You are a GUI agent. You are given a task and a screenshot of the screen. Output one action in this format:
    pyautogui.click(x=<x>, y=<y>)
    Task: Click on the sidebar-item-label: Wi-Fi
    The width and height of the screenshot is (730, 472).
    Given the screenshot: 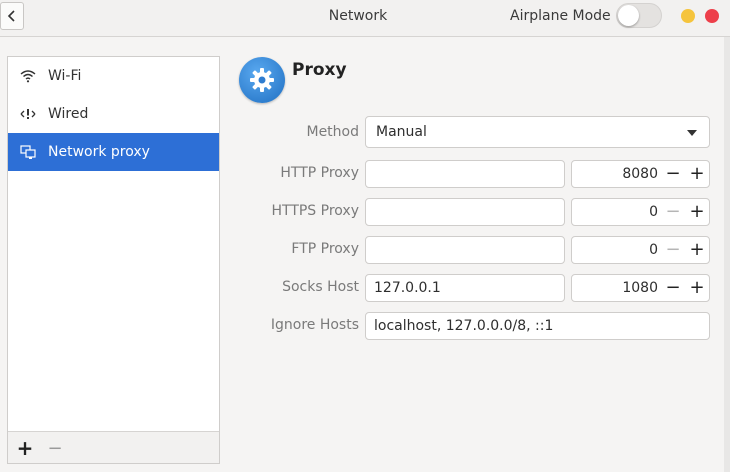 What is the action you would take?
    pyautogui.click(x=65, y=76)
    